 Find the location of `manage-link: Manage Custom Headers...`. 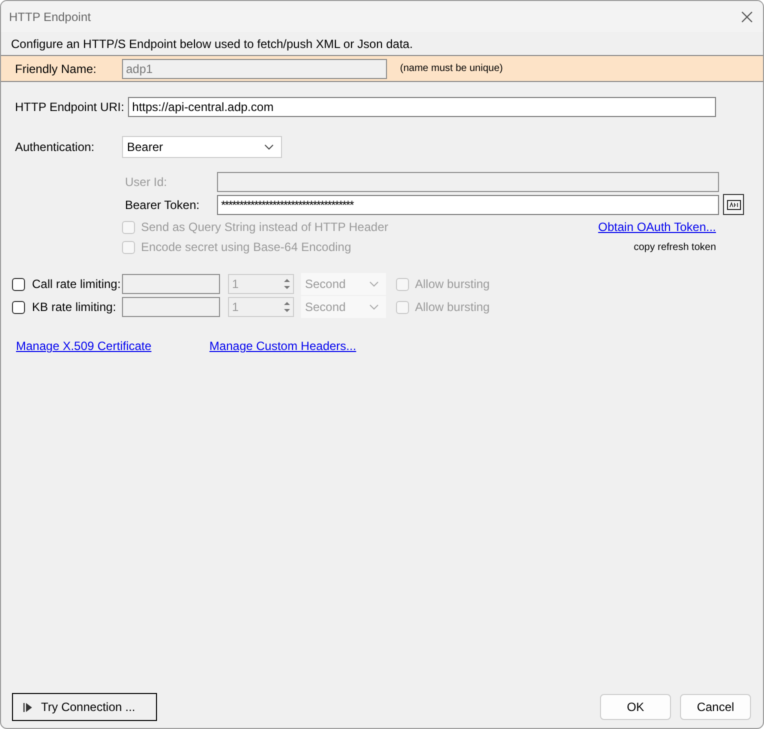

manage-link: Manage Custom Headers... is located at coordinates (282, 346).